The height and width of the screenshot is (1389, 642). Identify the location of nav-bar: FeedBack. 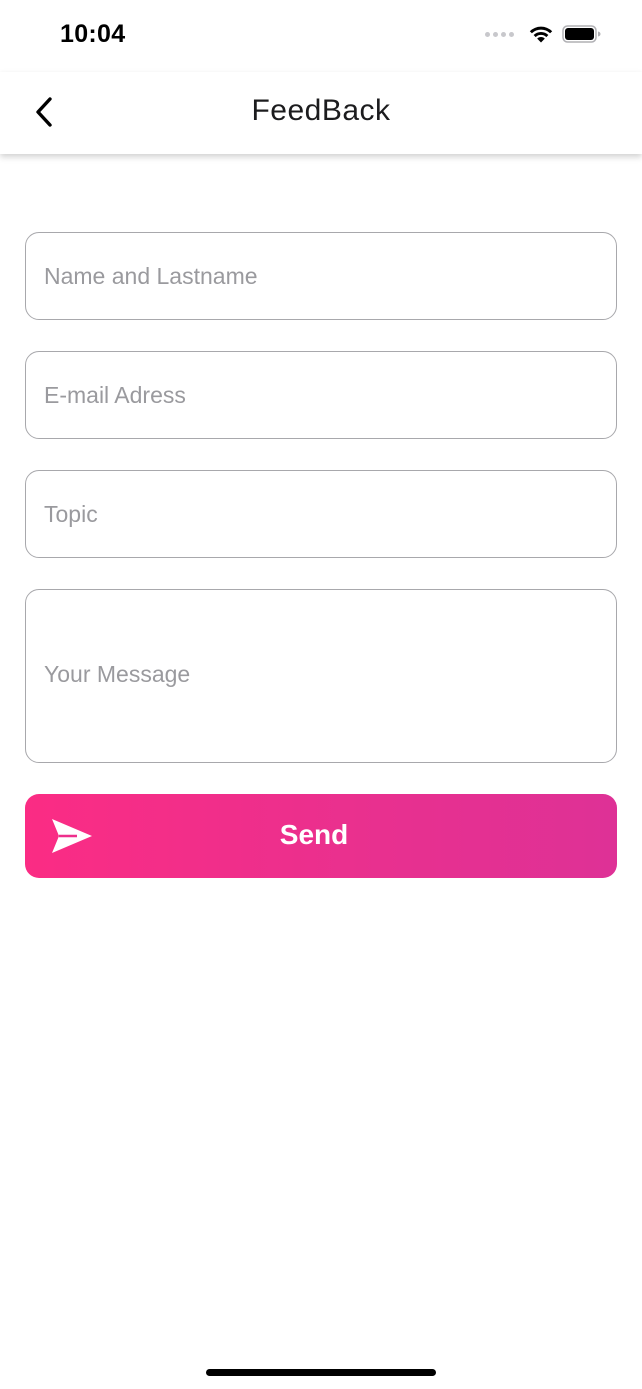
(321, 113).